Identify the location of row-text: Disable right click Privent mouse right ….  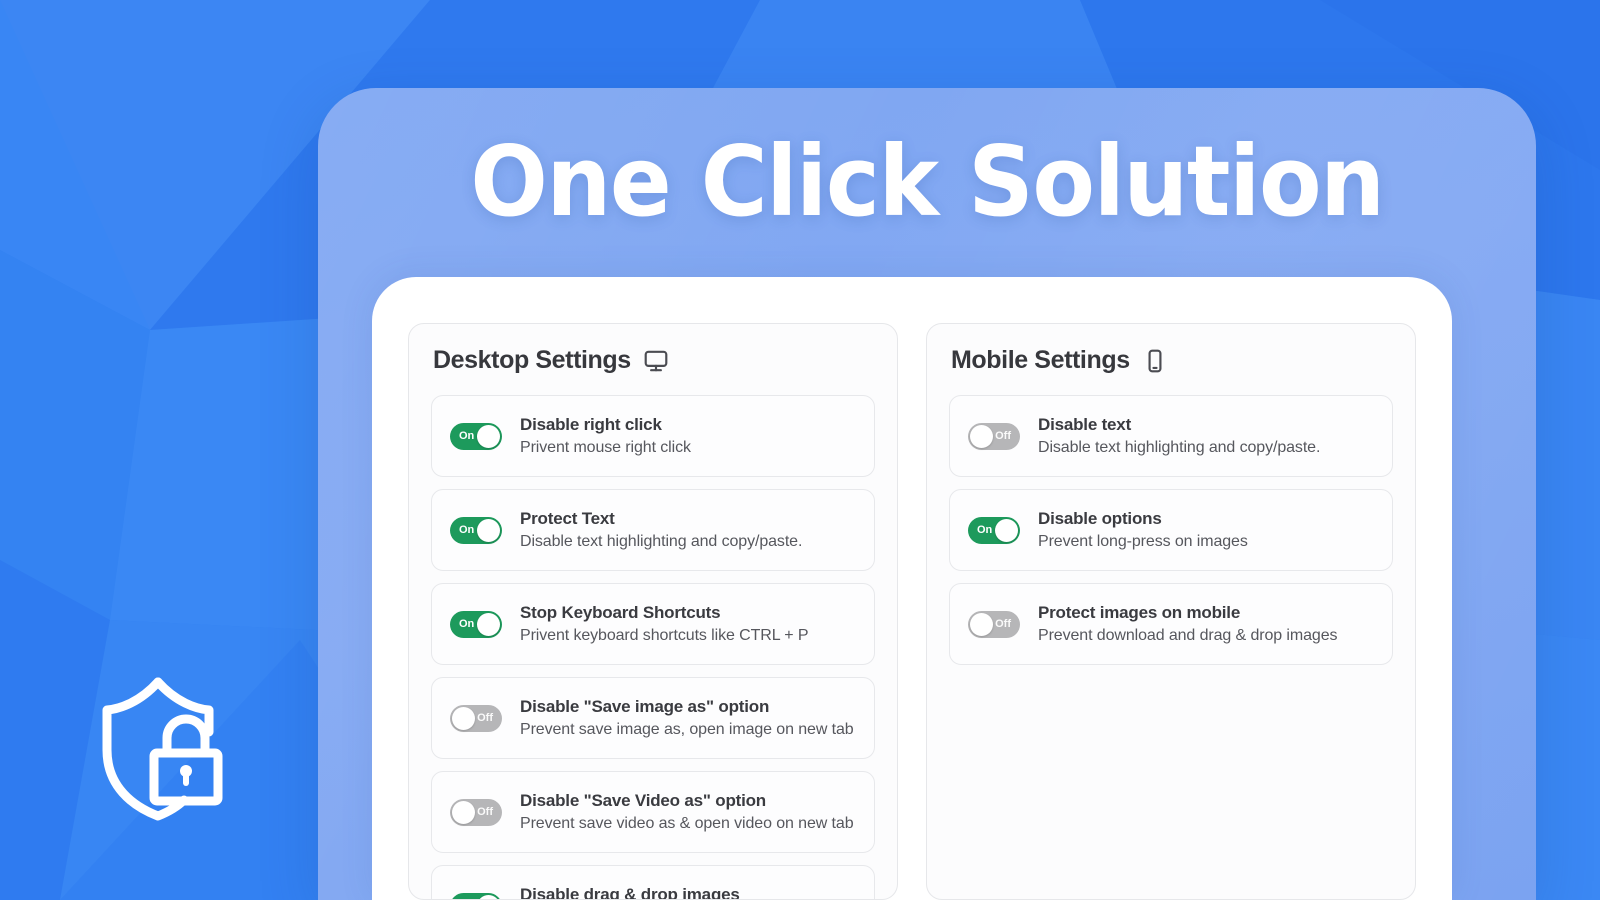
(605, 436).